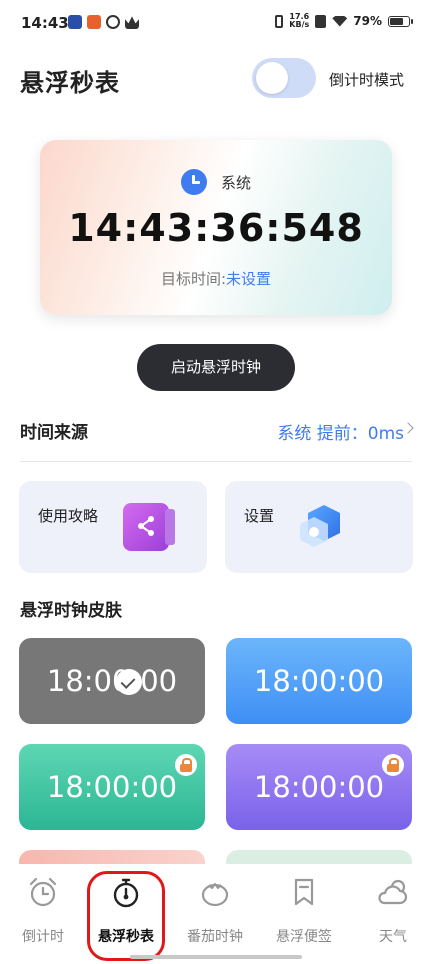  Describe the element at coordinates (304, 892) in the screenshot. I see `bookmark-icon` at that location.